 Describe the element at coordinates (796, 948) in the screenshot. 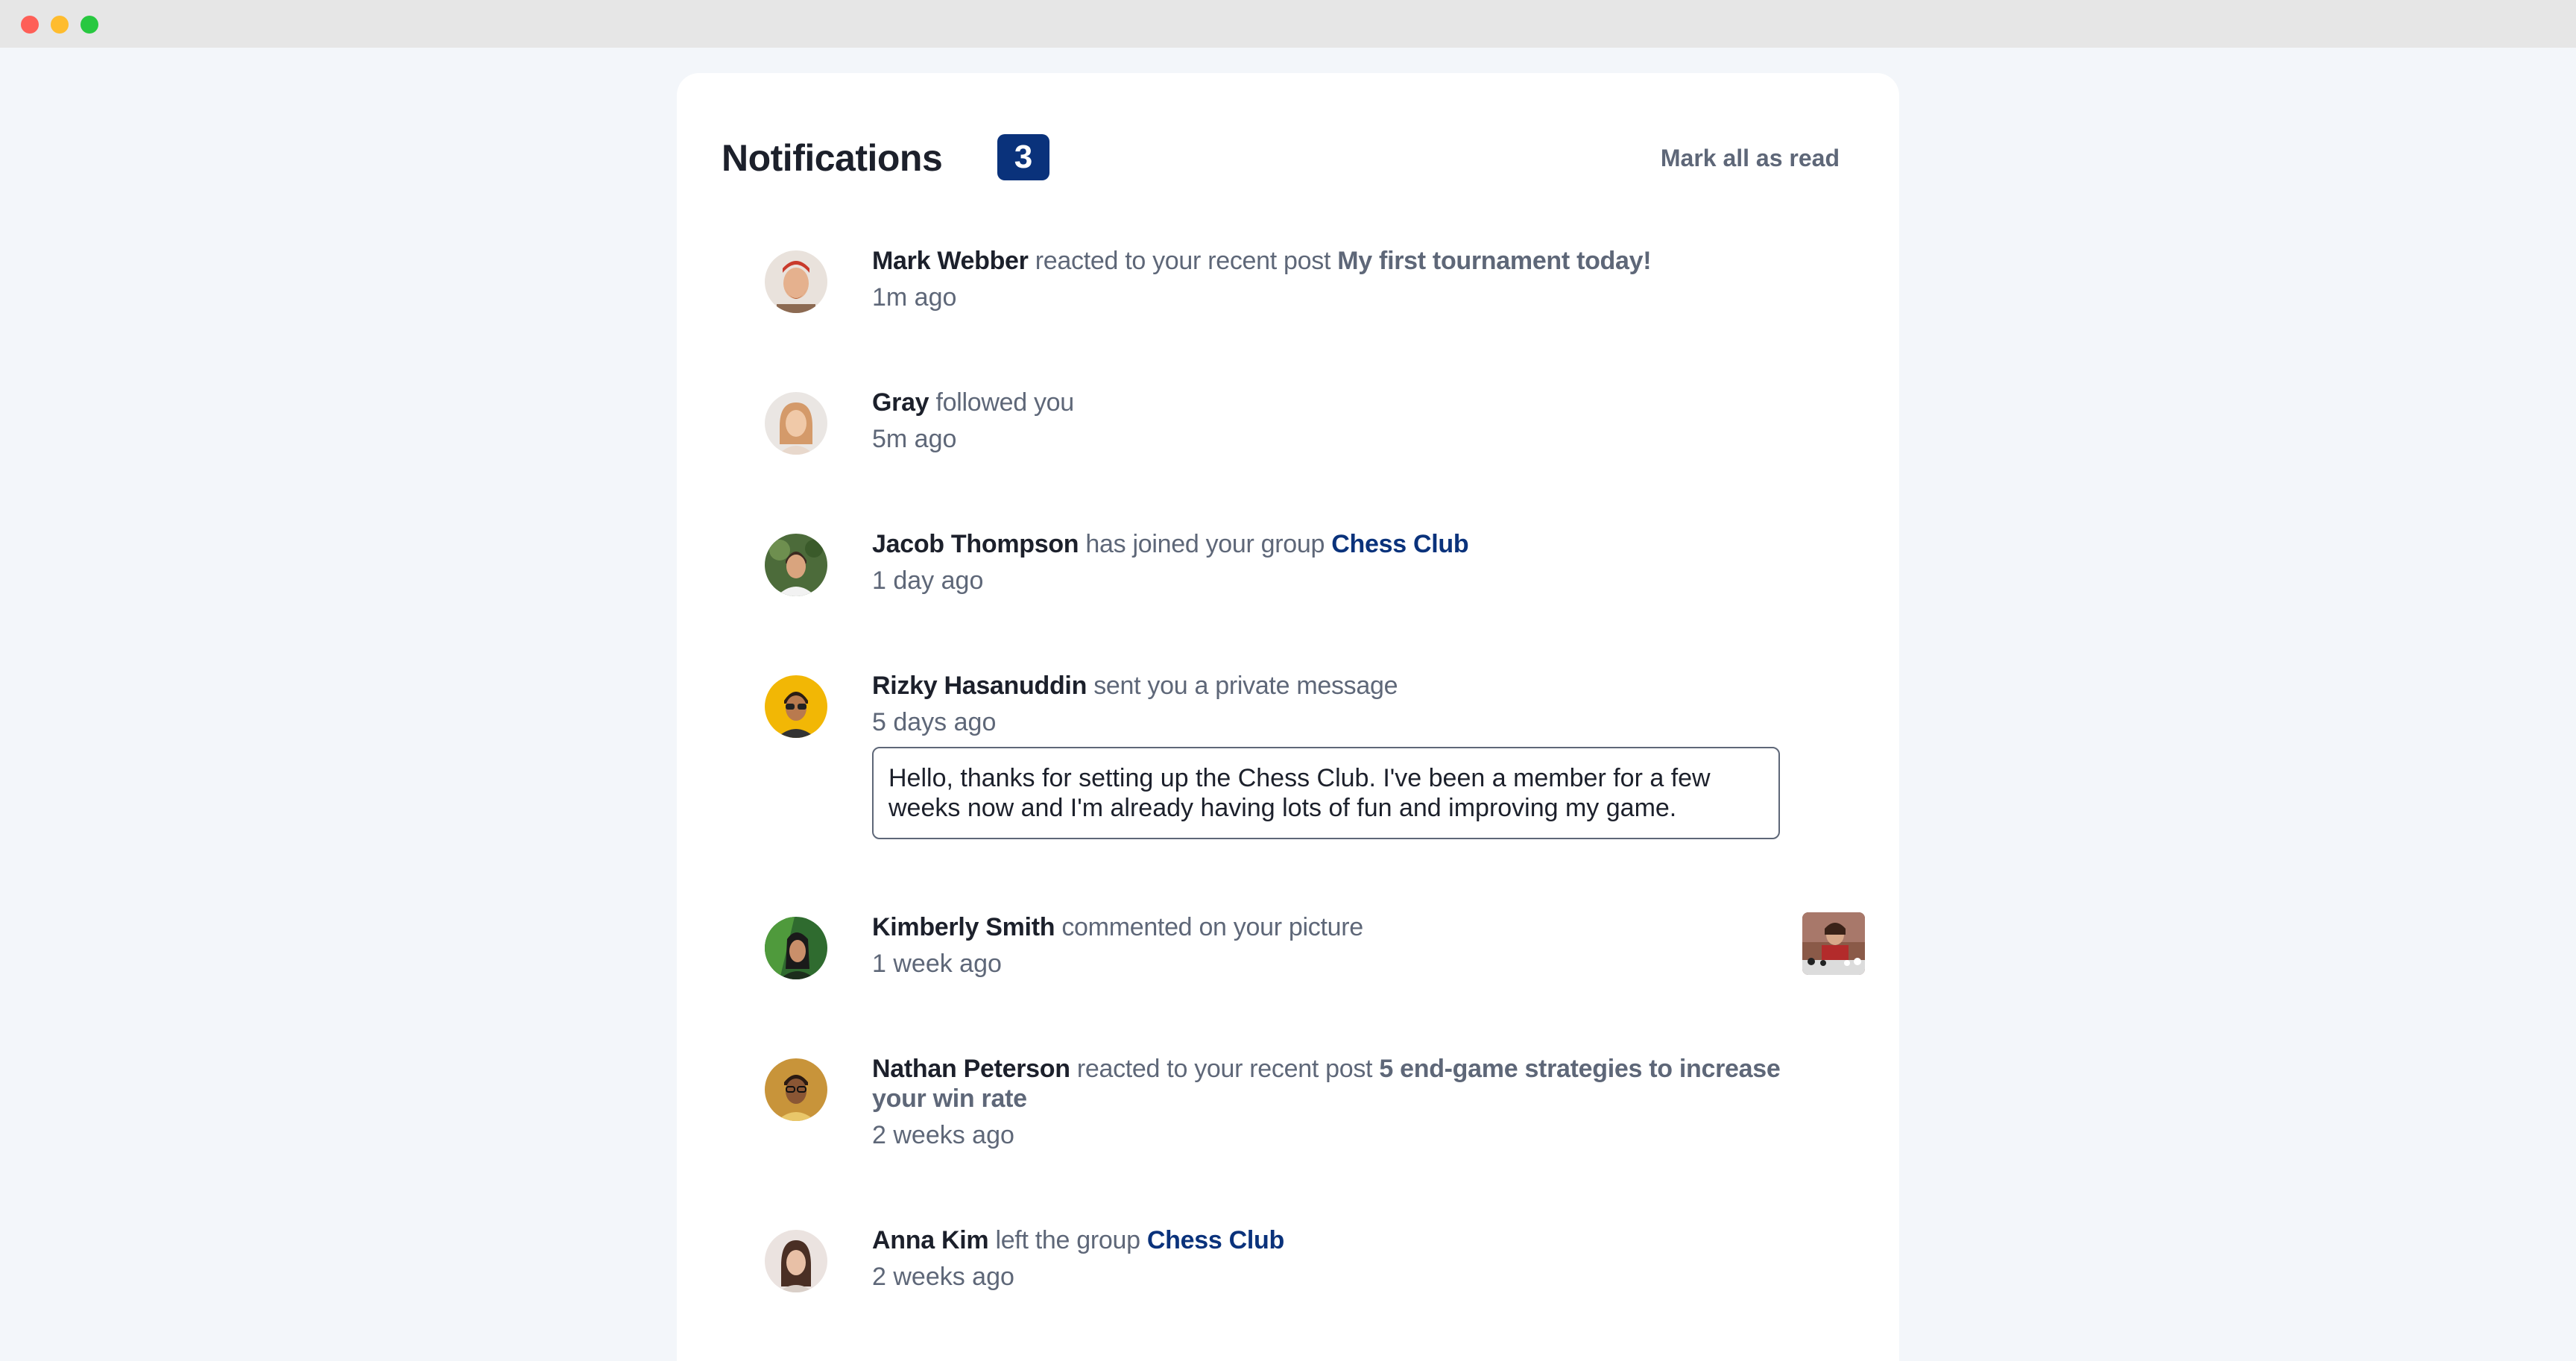

I see `avatar-kimberly-smith-icon` at that location.